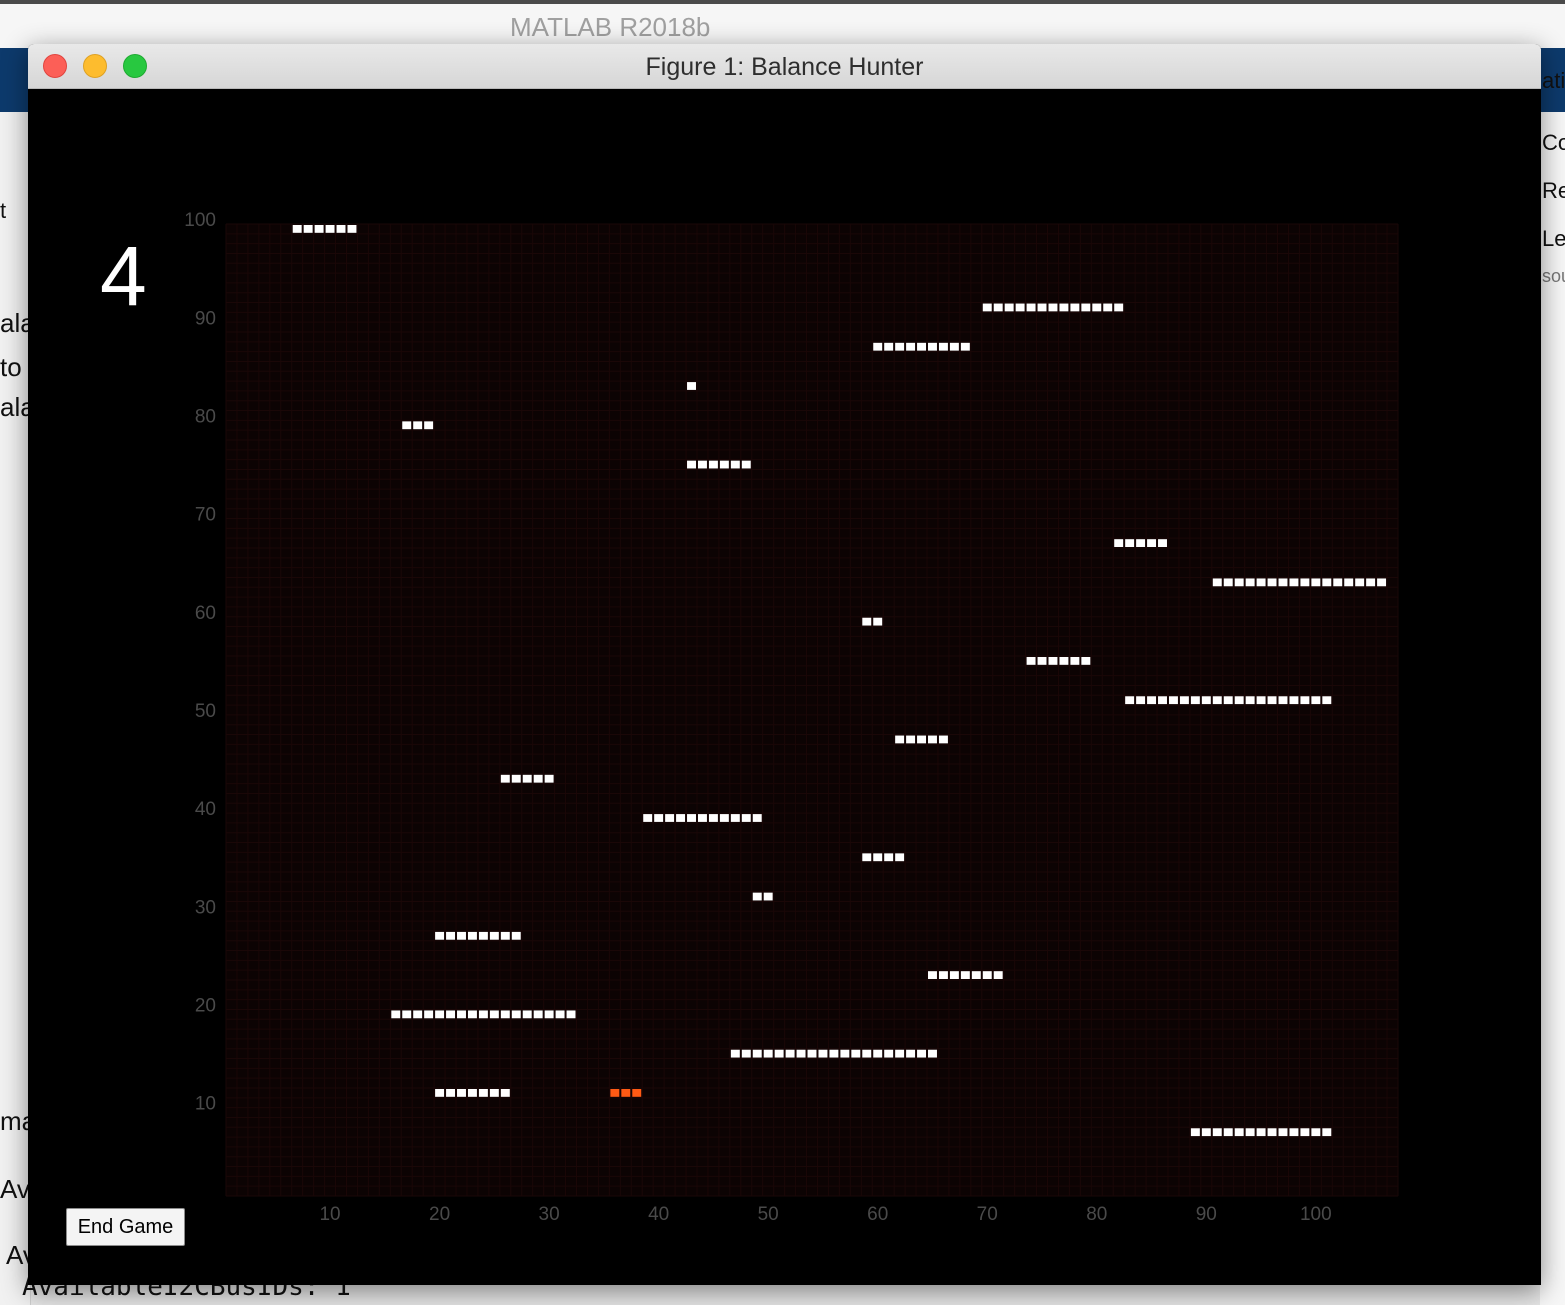 This screenshot has width=1565, height=1305. What do you see at coordinates (205, 711) in the screenshot?
I see `y-tick-label: 50` at bounding box center [205, 711].